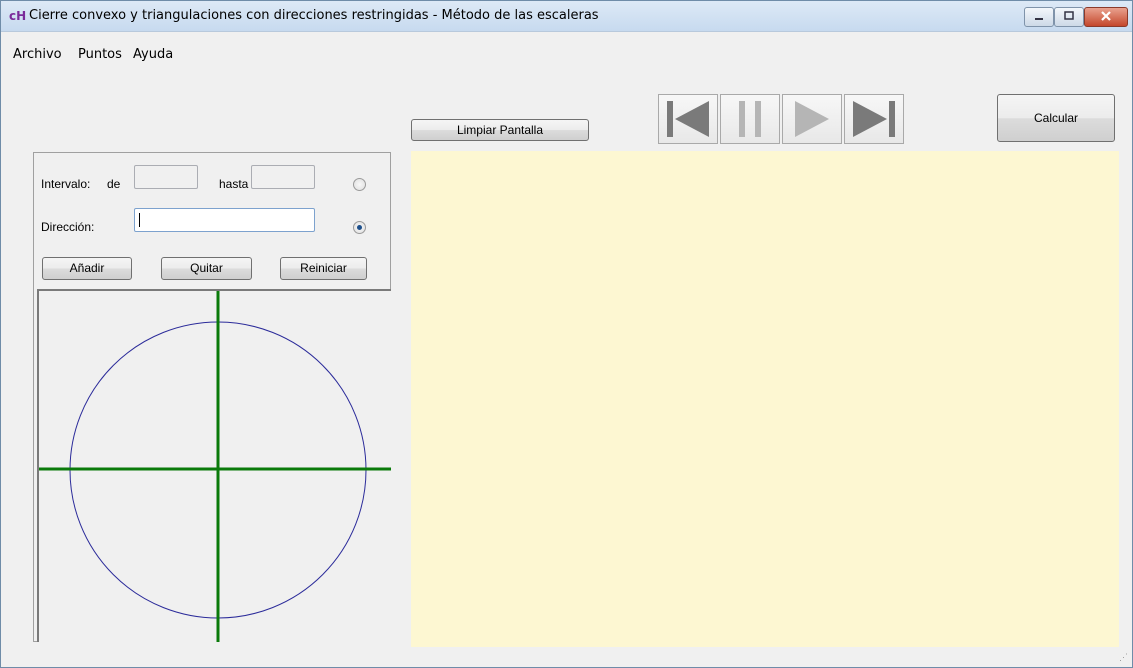 Image resolution: width=1133 pixels, height=668 pixels. I want to click on skip-to-end-button, so click(874, 119).